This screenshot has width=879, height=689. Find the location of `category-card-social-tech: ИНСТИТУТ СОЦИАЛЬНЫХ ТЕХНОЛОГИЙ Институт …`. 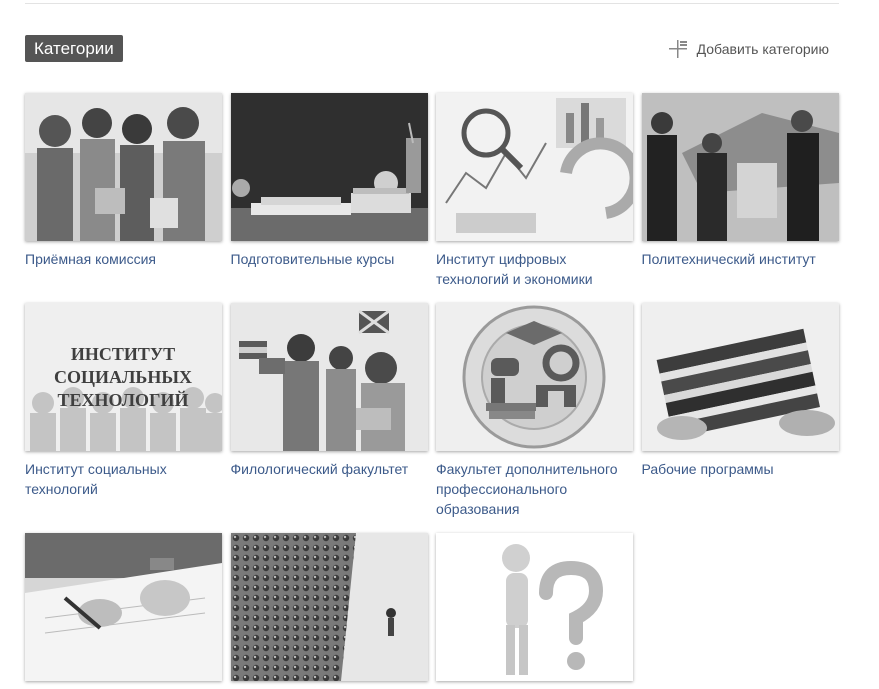

category-card-social-tech: ИНСТИТУТ СОЦИАЛЬНЫХ ТЕХНОЛОГИЙ Институт … is located at coordinates (123, 401).